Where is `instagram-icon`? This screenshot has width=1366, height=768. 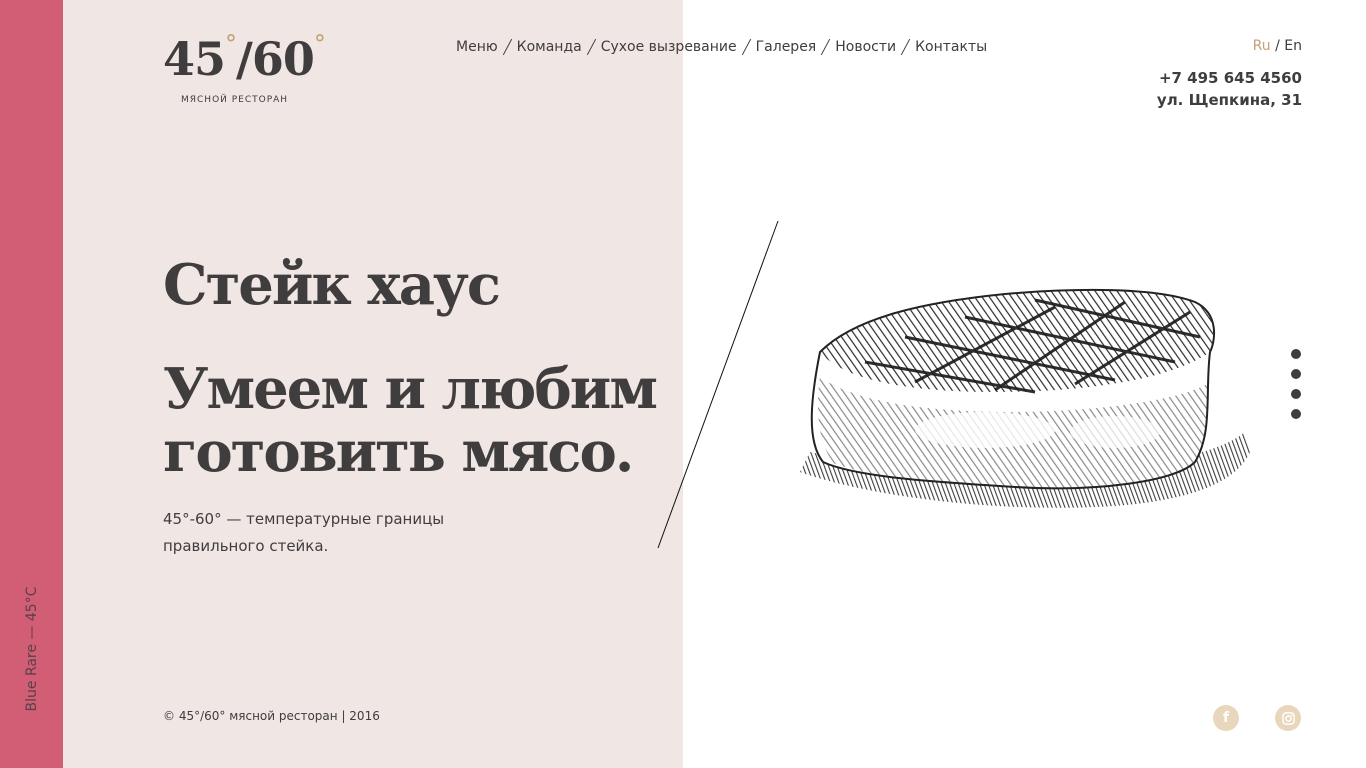
instagram-icon is located at coordinates (1288, 718).